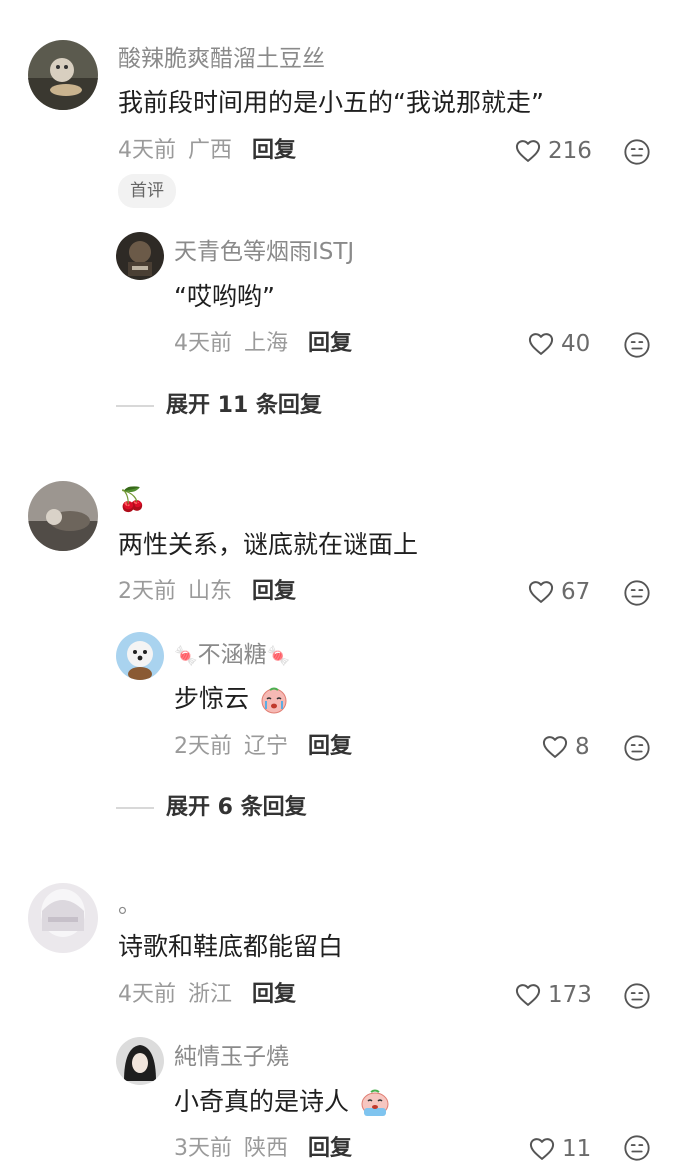  What do you see at coordinates (132, 500) in the screenshot?
I see `comment-username: 🍒` at bounding box center [132, 500].